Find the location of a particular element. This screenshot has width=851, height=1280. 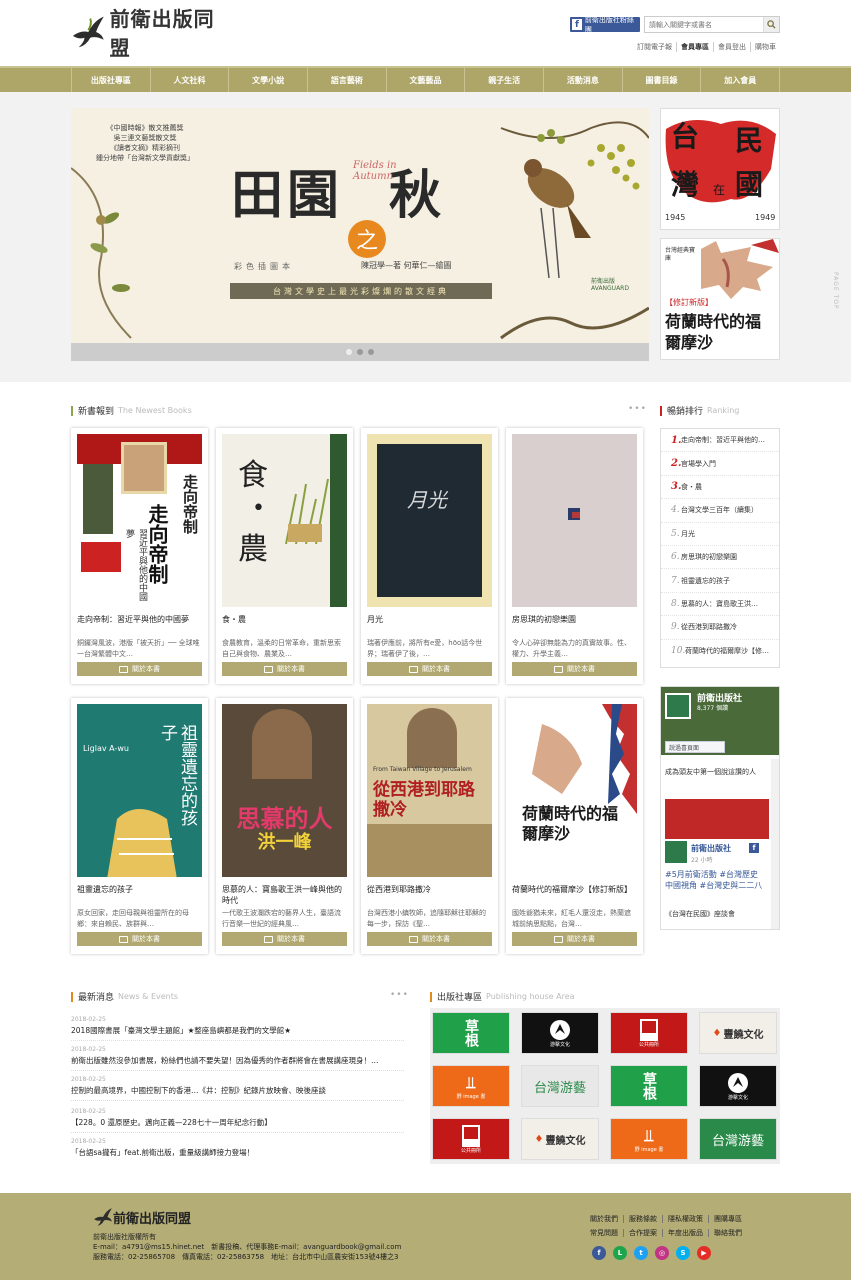

book-title: 食・農 is located at coordinates (284, 619).